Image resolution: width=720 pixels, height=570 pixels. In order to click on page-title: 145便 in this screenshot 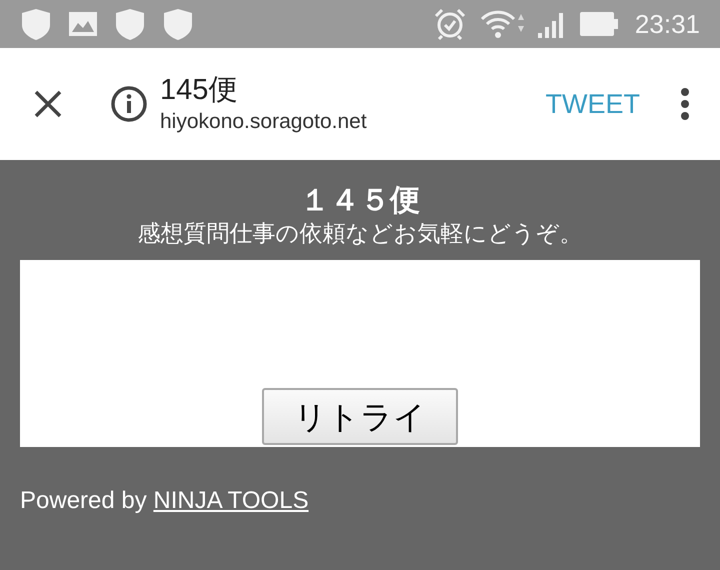, I will do `click(199, 90)`.